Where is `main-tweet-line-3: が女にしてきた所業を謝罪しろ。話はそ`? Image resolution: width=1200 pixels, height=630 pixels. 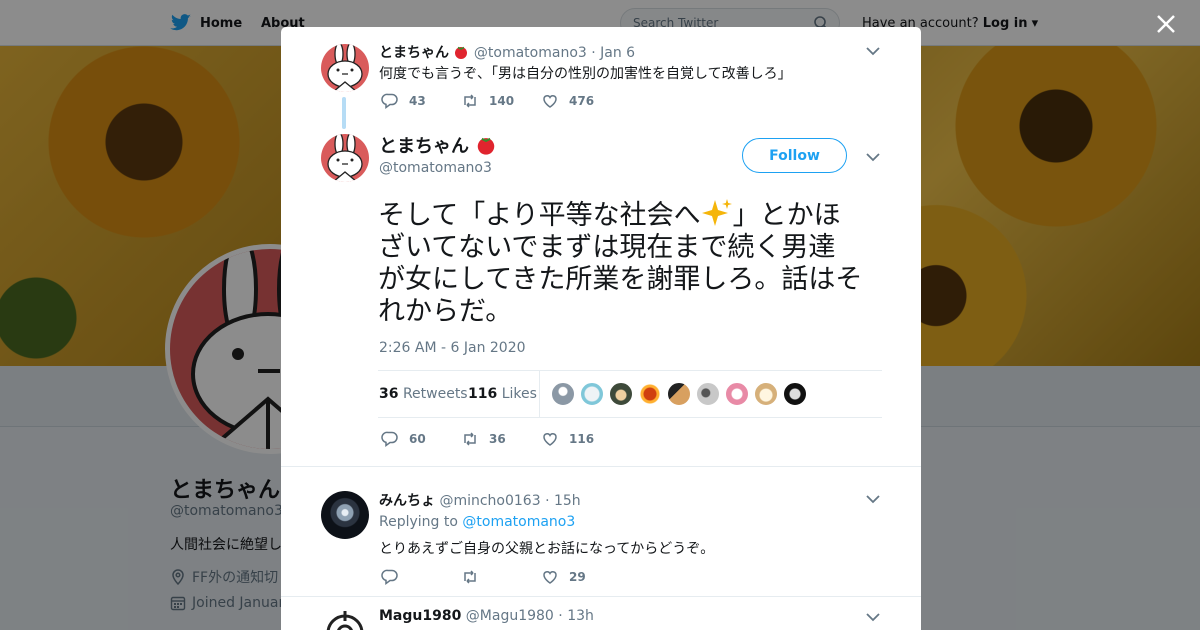
main-tweet-line-3: が女にしてきた所業を謝罪しろ。話はそ is located at coordinates (620, 279).